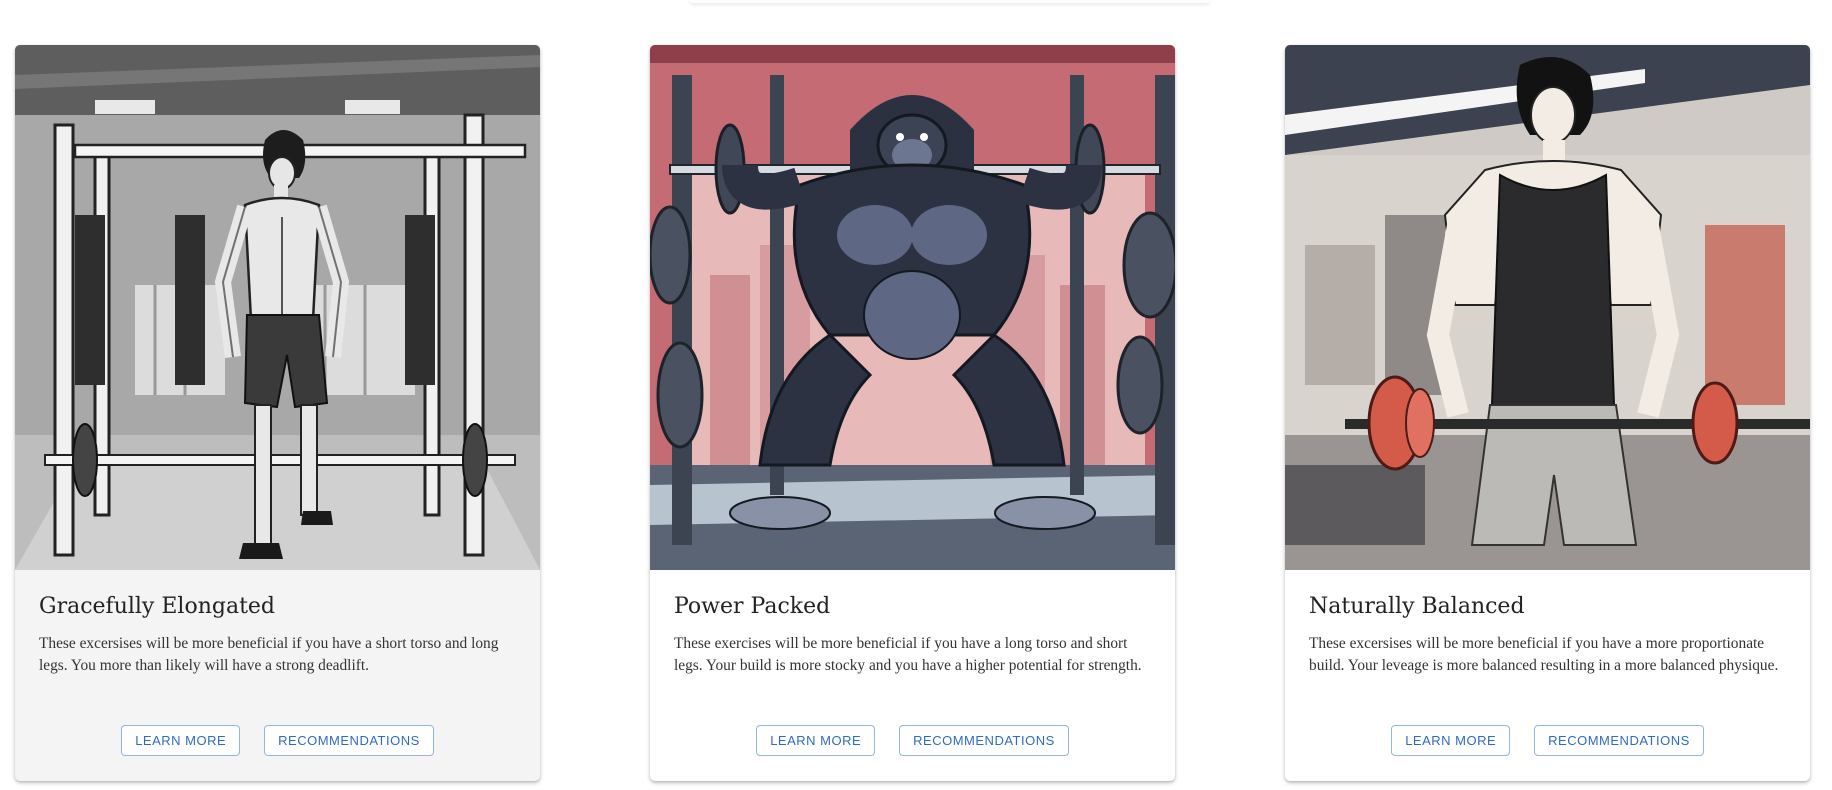  What do you see at coordinates (752, 606) in the screenshot?
I see `card-title: Power Packed` at bounding box center [752, 606].